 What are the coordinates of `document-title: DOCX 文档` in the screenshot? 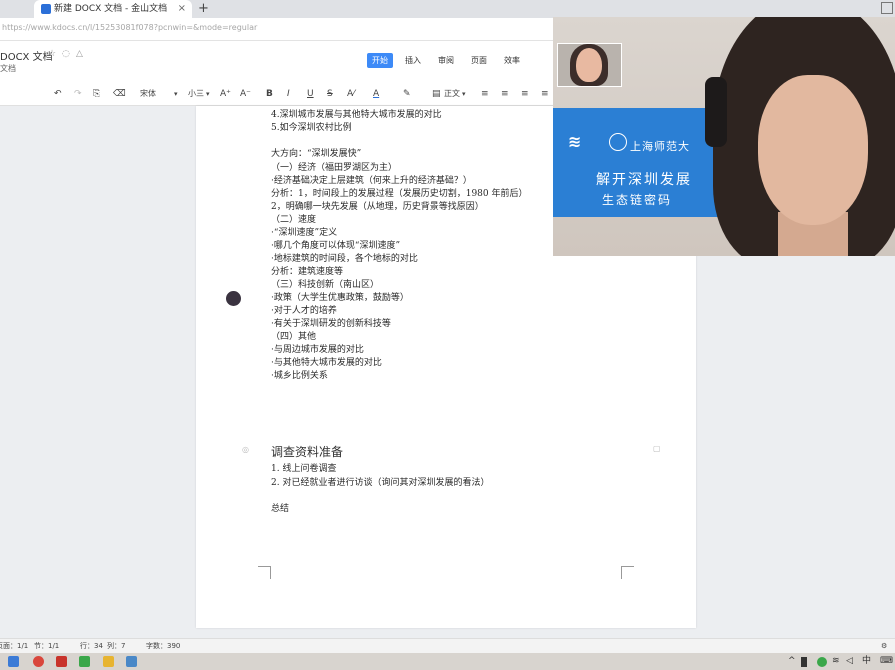 It's located at (26, 55).